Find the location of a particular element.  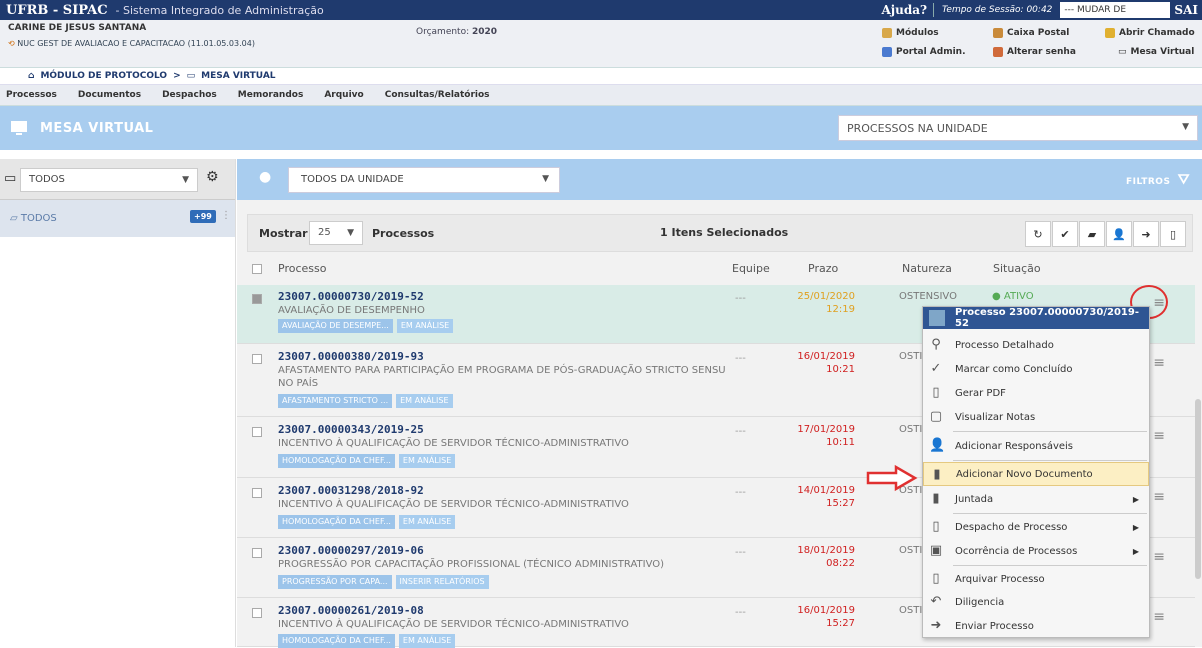

key-icon is located at coordinates (998, 52).